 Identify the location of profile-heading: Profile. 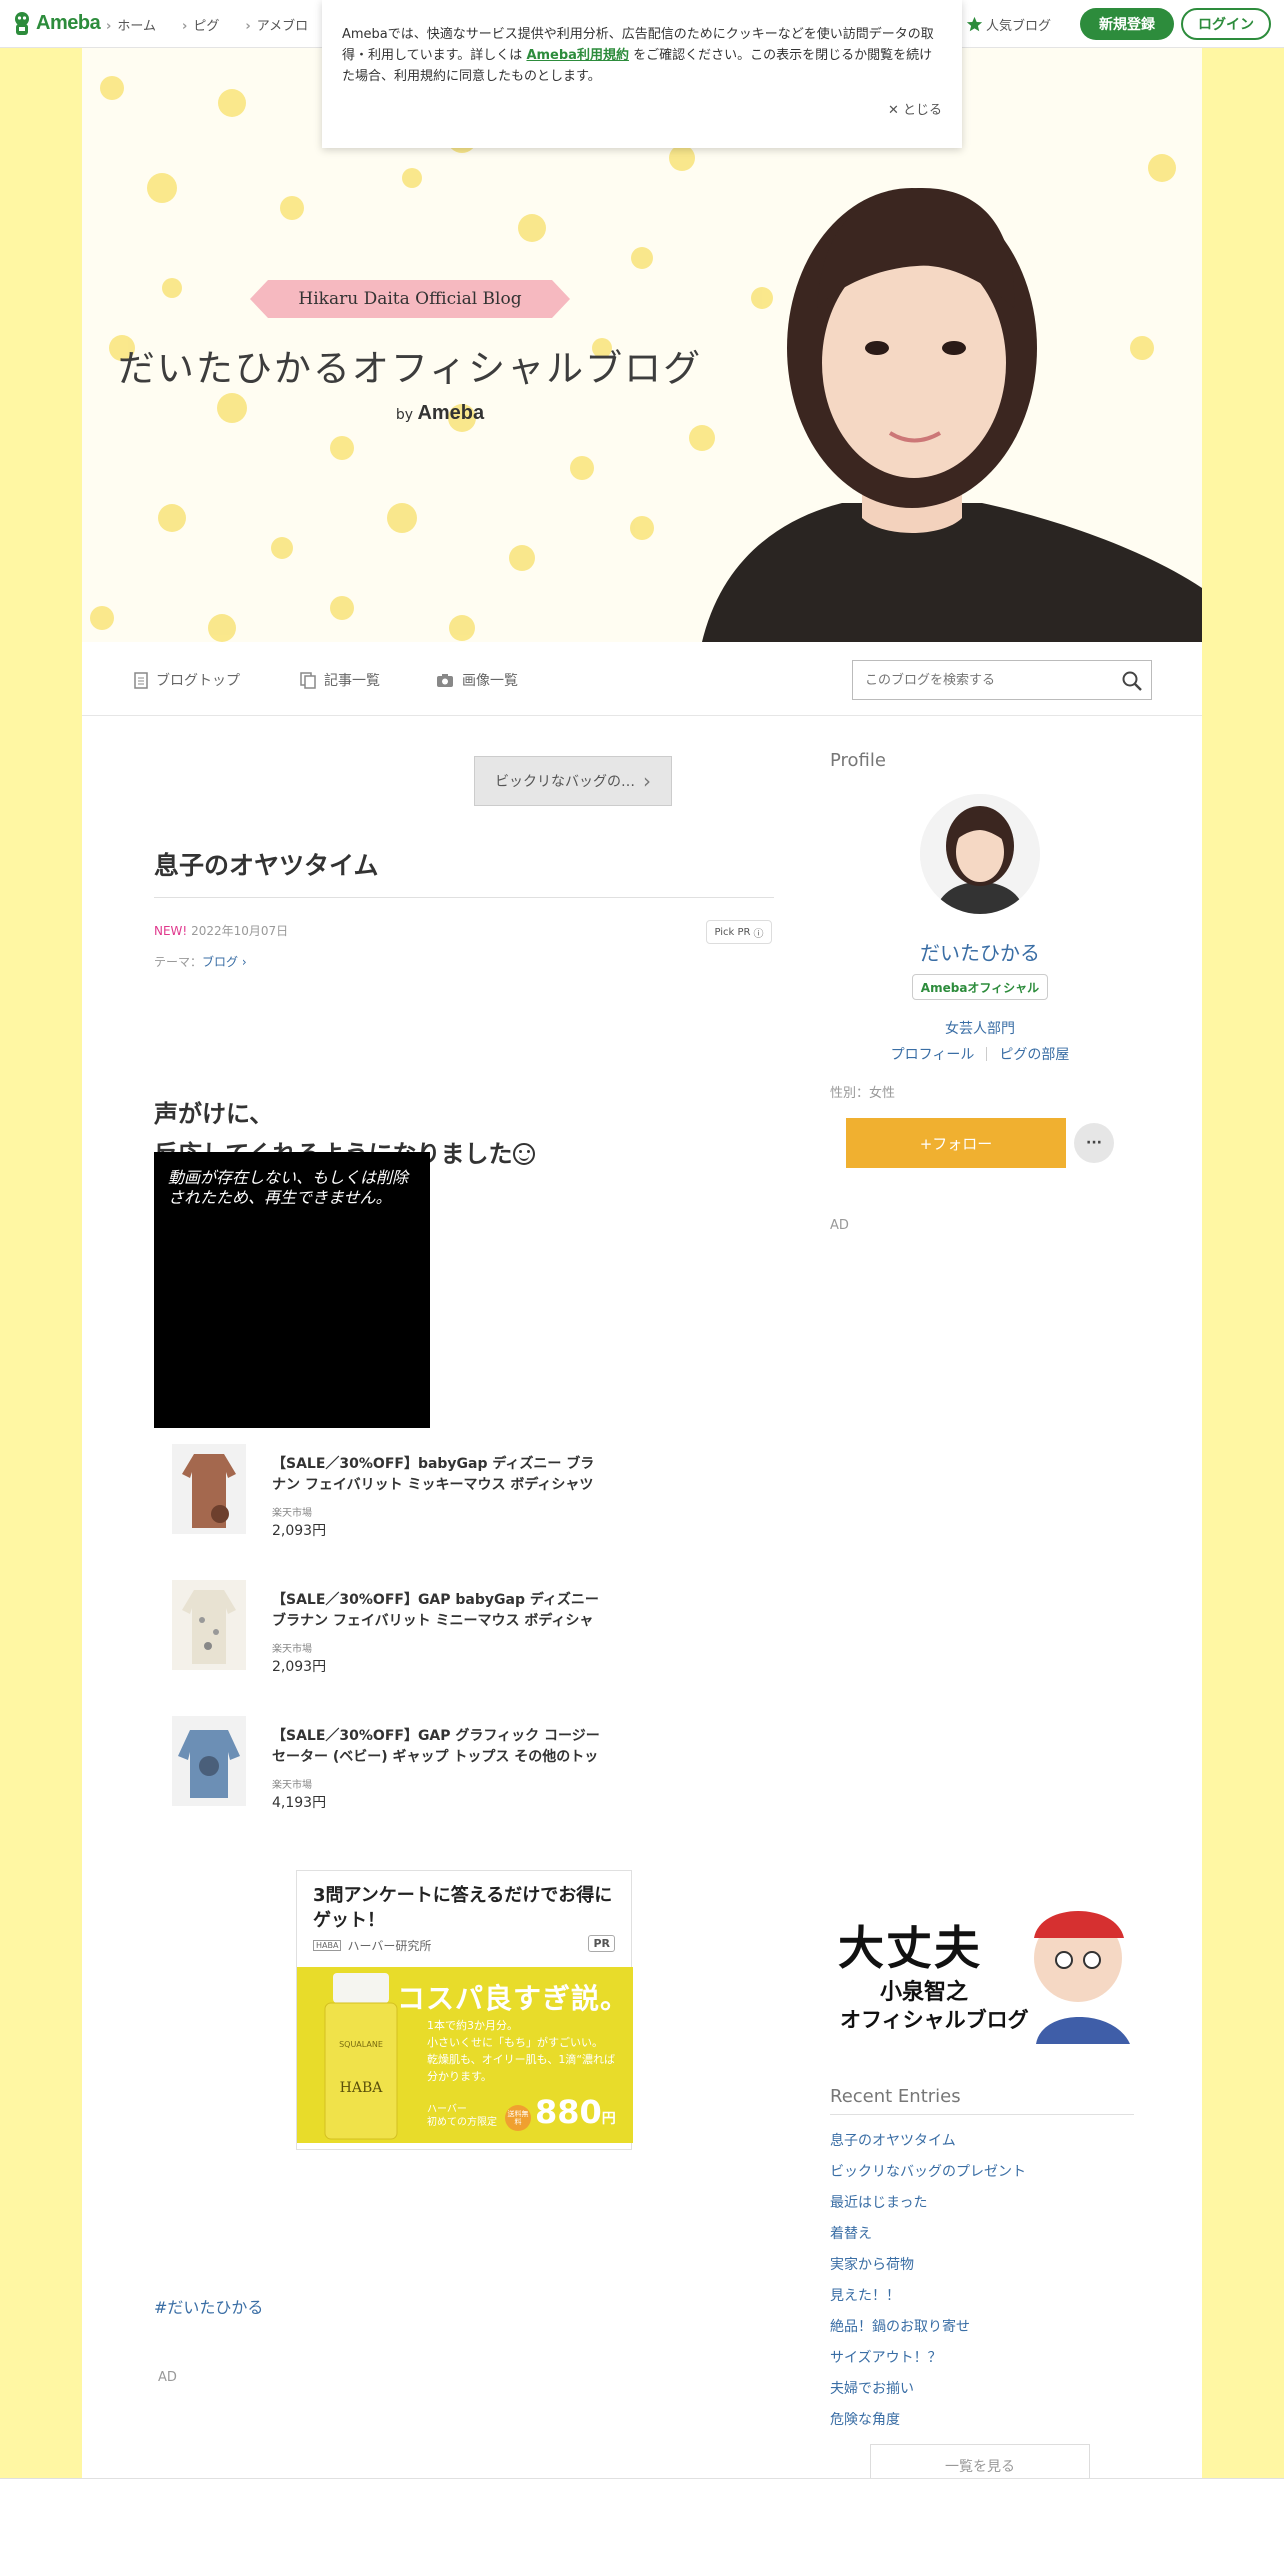
(858, 760).